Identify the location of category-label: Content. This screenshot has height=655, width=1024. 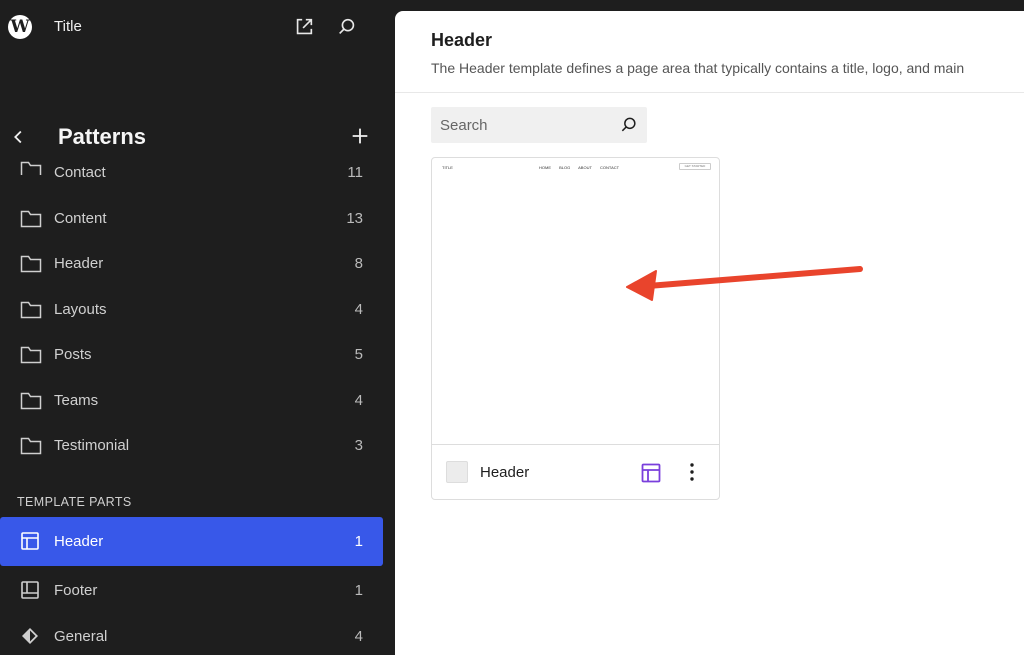
(80, 218).